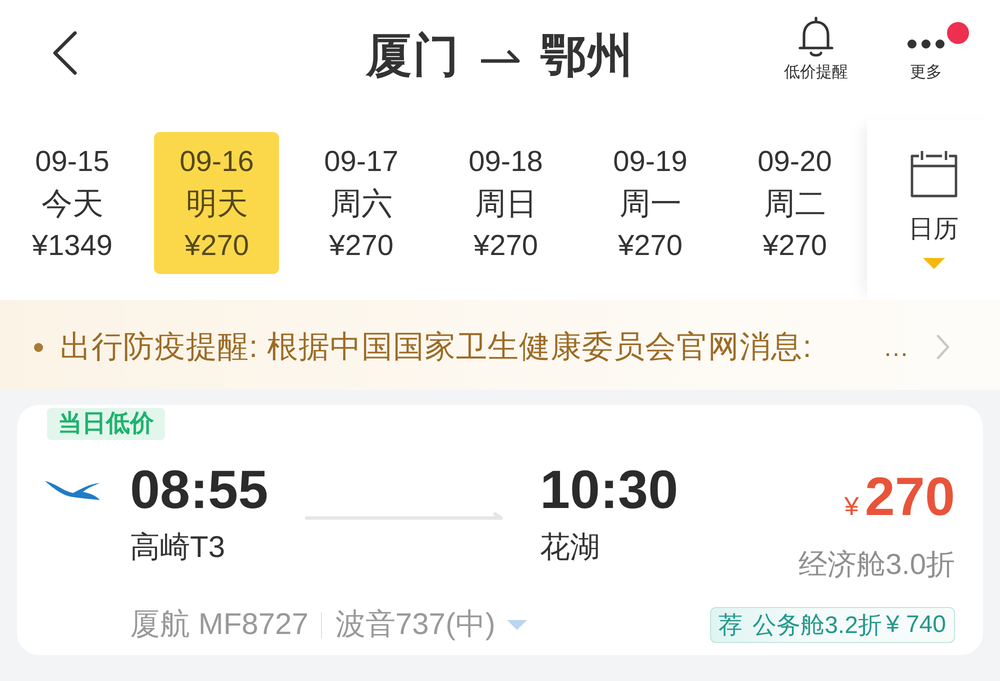 This screenshot has width=1000, height=681. What do you see at coordinates (217, 203) in the screenshot?
I see `date-tab: 09-16 明天 ¥270` at bounding box center [217, 203].